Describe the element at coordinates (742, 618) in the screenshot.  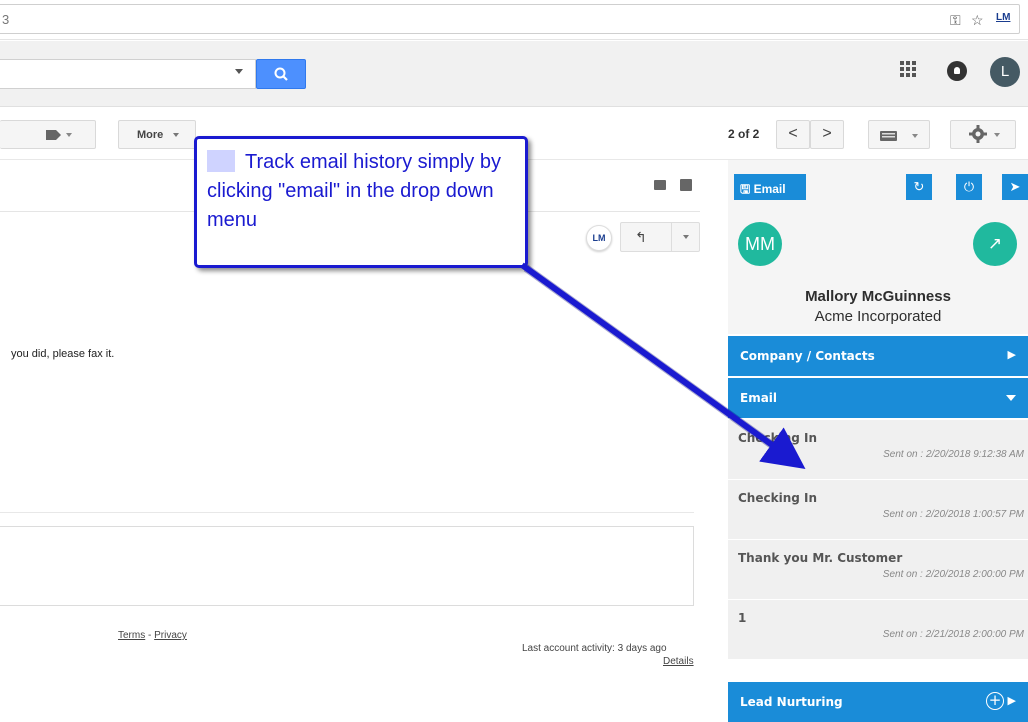
I see `email-subject: 1` at that location.